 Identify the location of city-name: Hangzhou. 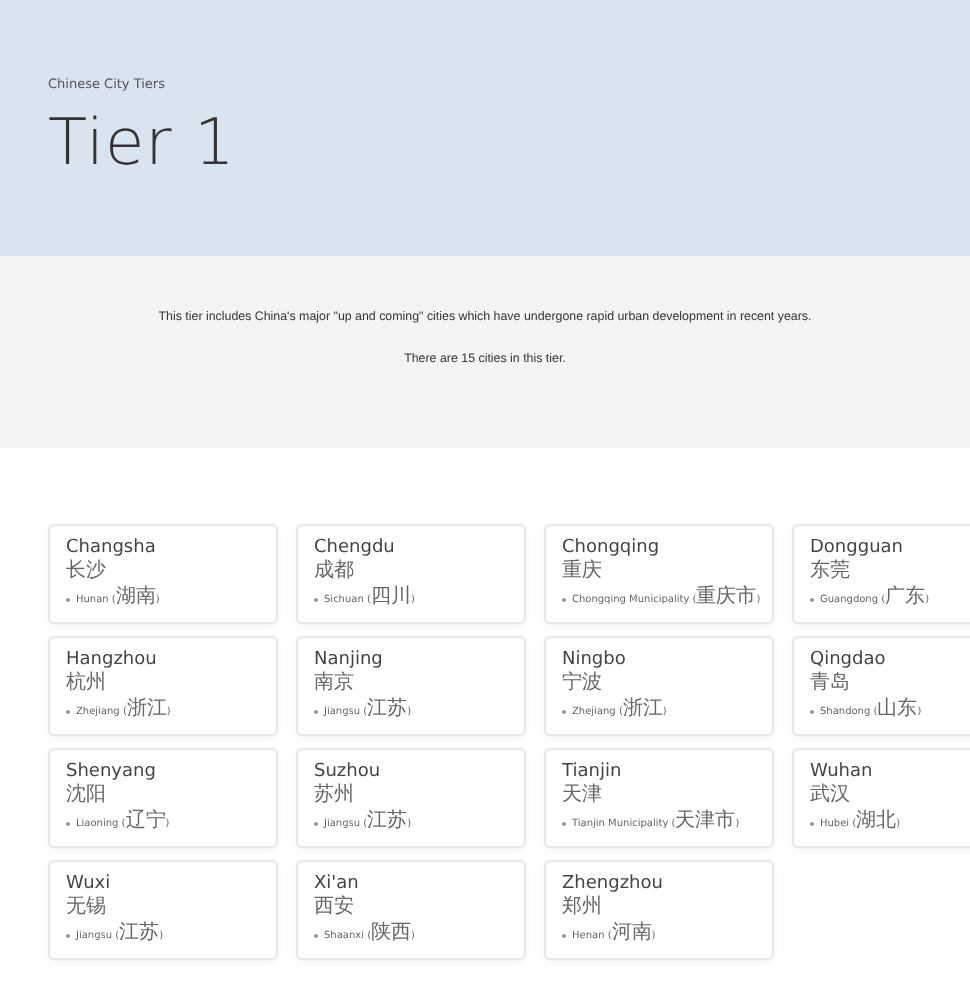
(112, 660).